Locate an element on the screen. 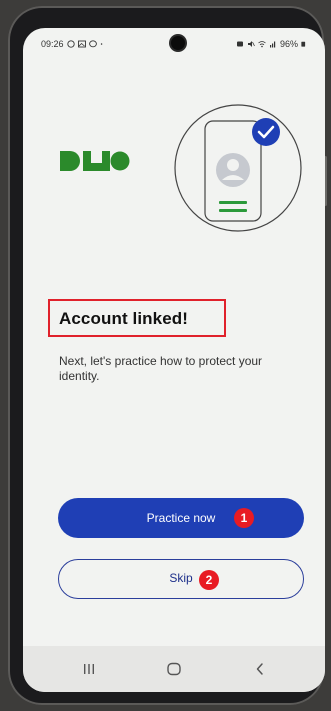 The width and height of the screenshot is (331, 711). back-icon is located at coordinates (259, 669).